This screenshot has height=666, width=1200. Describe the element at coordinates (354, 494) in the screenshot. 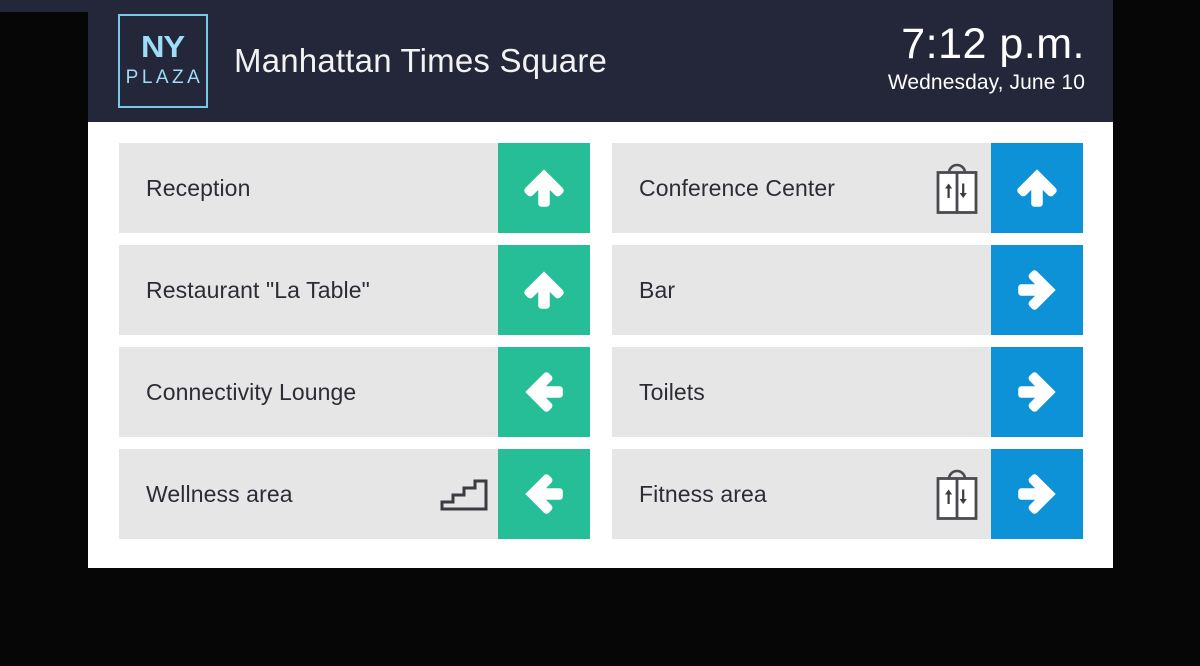

I see `directory-row: Wellness area` at that location.